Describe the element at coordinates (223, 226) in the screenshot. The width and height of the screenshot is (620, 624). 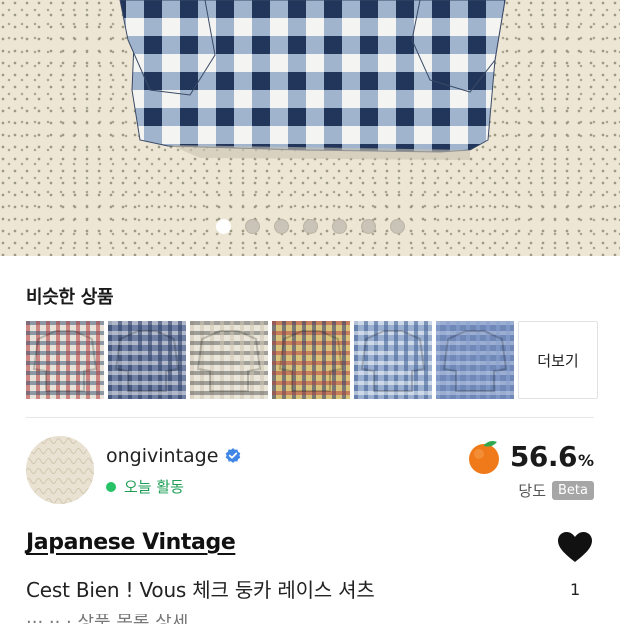
I see `pagination-dot-active` at that location.